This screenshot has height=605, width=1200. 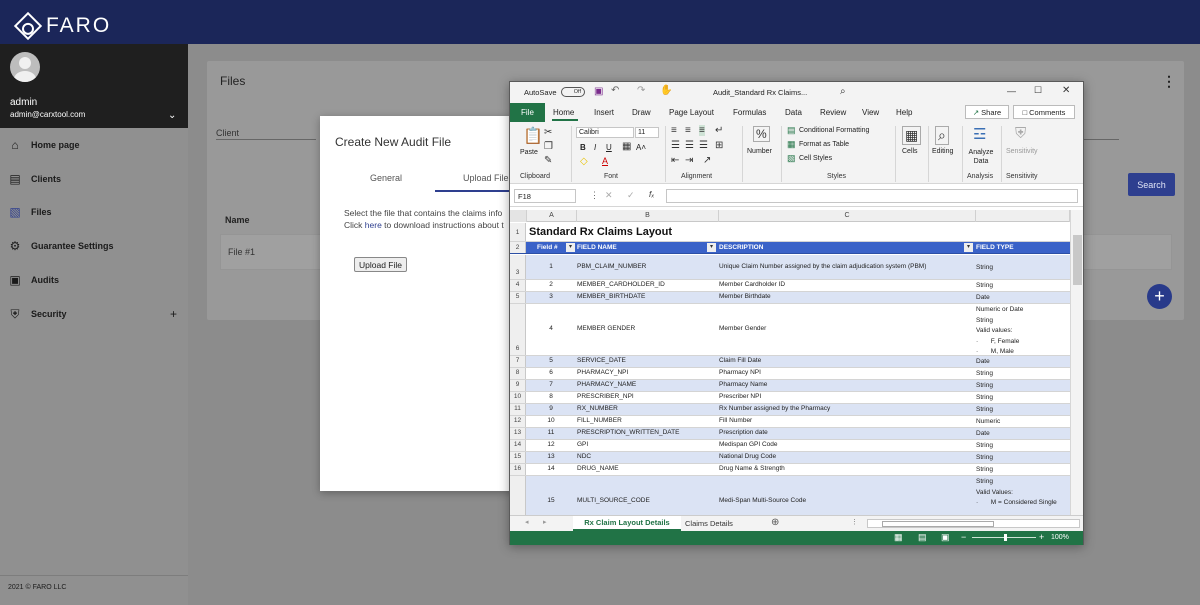 I want to click on chevron-down-icon: ⌄, so click(x=172, y=115).